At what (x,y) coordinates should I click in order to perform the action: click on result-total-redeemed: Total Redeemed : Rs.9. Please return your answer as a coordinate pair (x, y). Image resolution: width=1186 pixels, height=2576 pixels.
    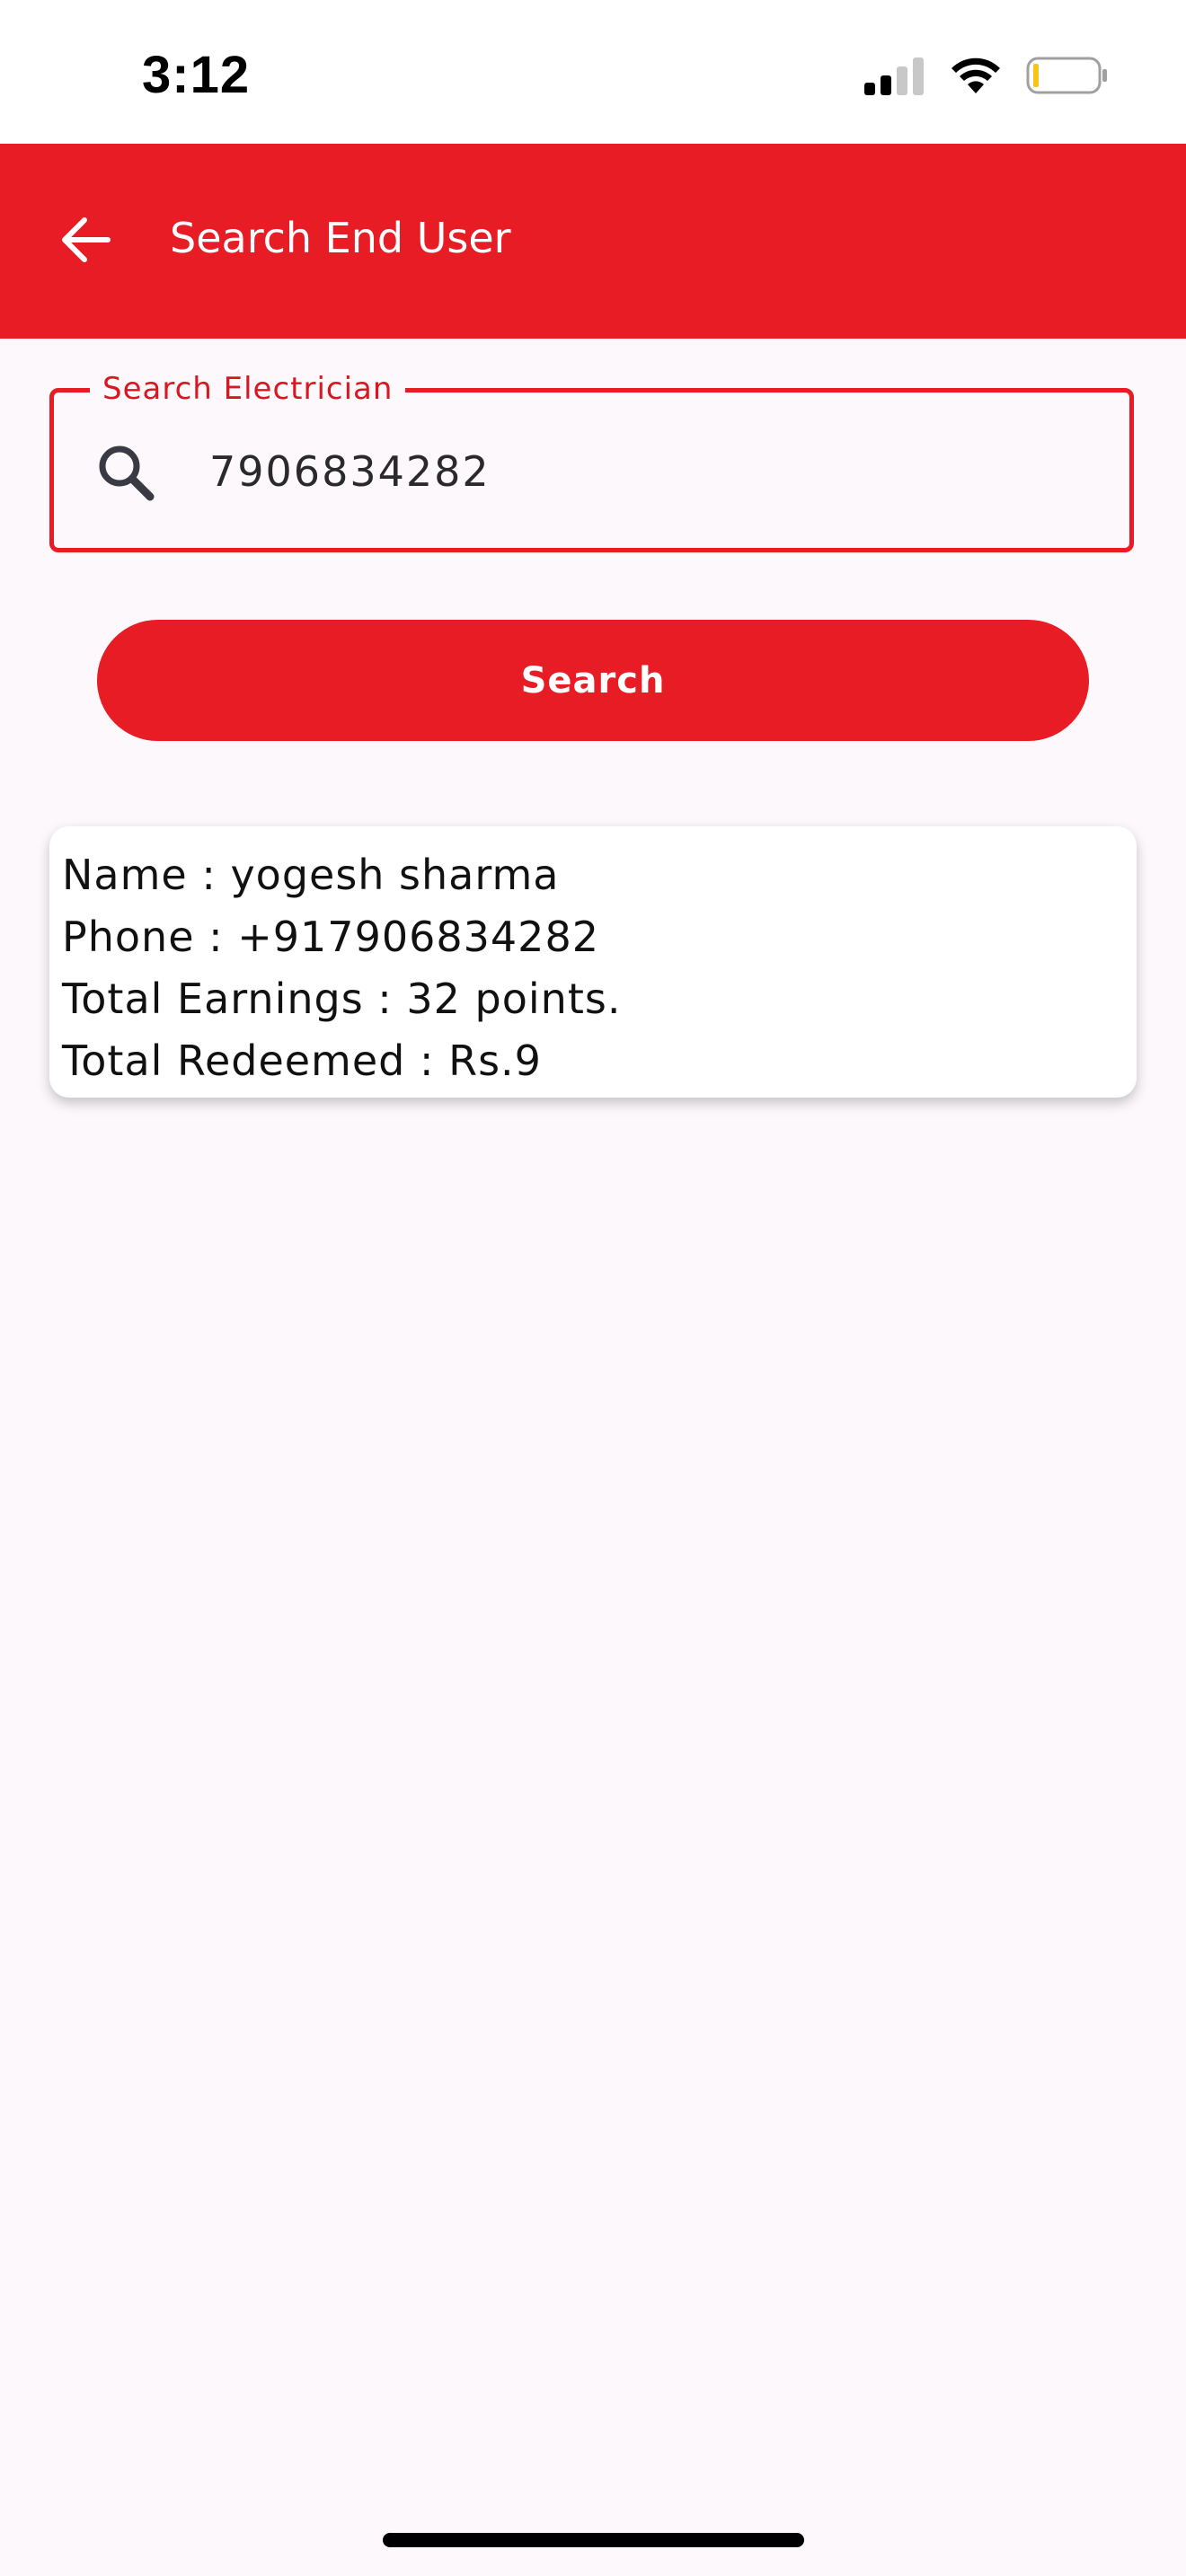
    Looking at the image, I should click on (302, 1061).